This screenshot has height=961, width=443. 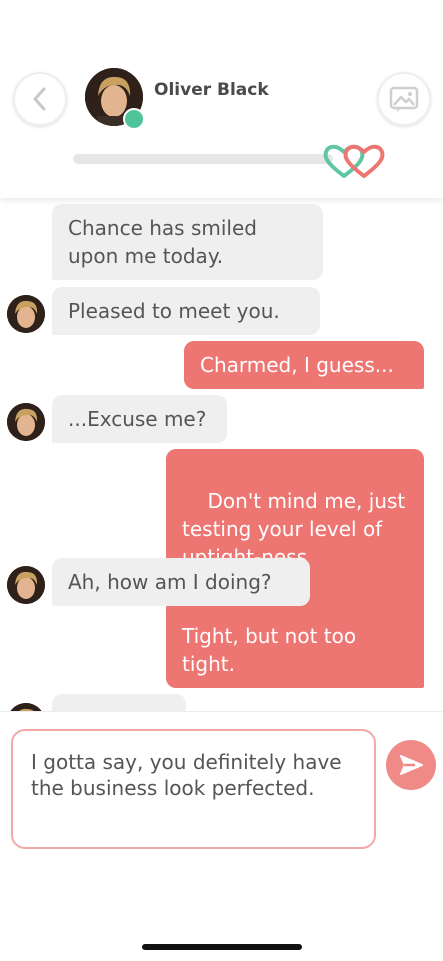 I want to click on back-button, so click(x=40, y=99).